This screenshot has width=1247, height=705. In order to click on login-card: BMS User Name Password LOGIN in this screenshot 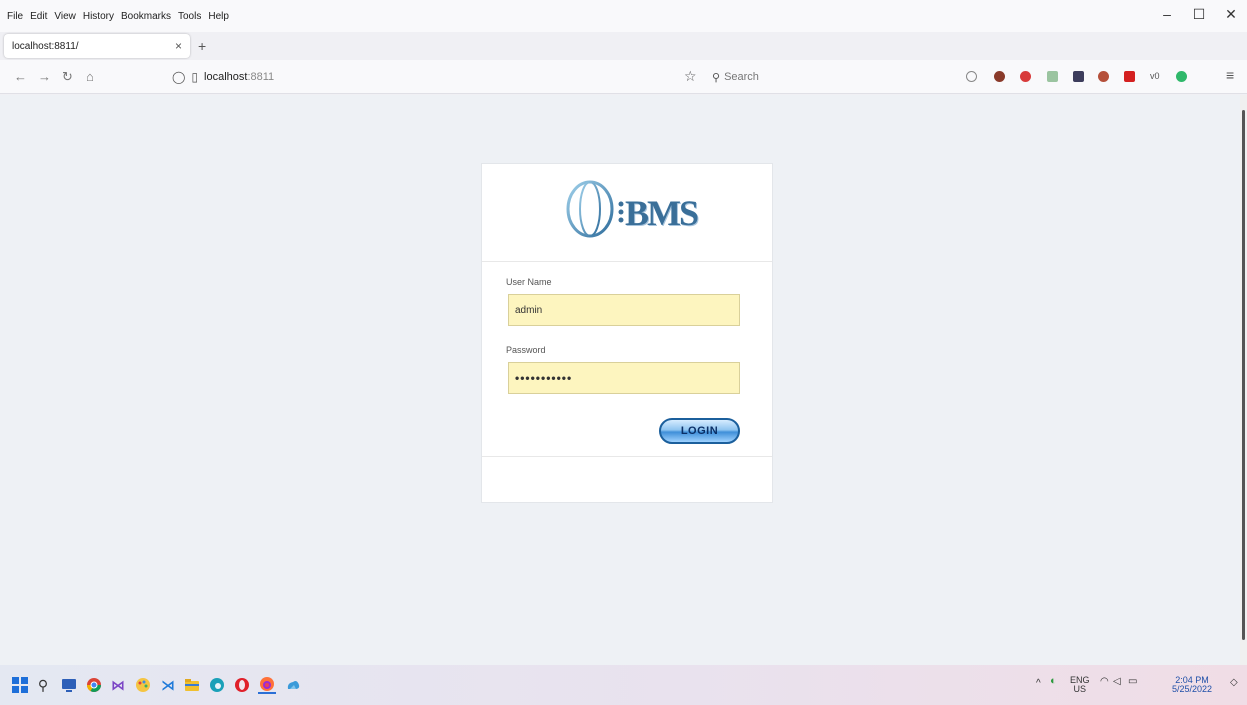, I will do `click(627, 333)`.